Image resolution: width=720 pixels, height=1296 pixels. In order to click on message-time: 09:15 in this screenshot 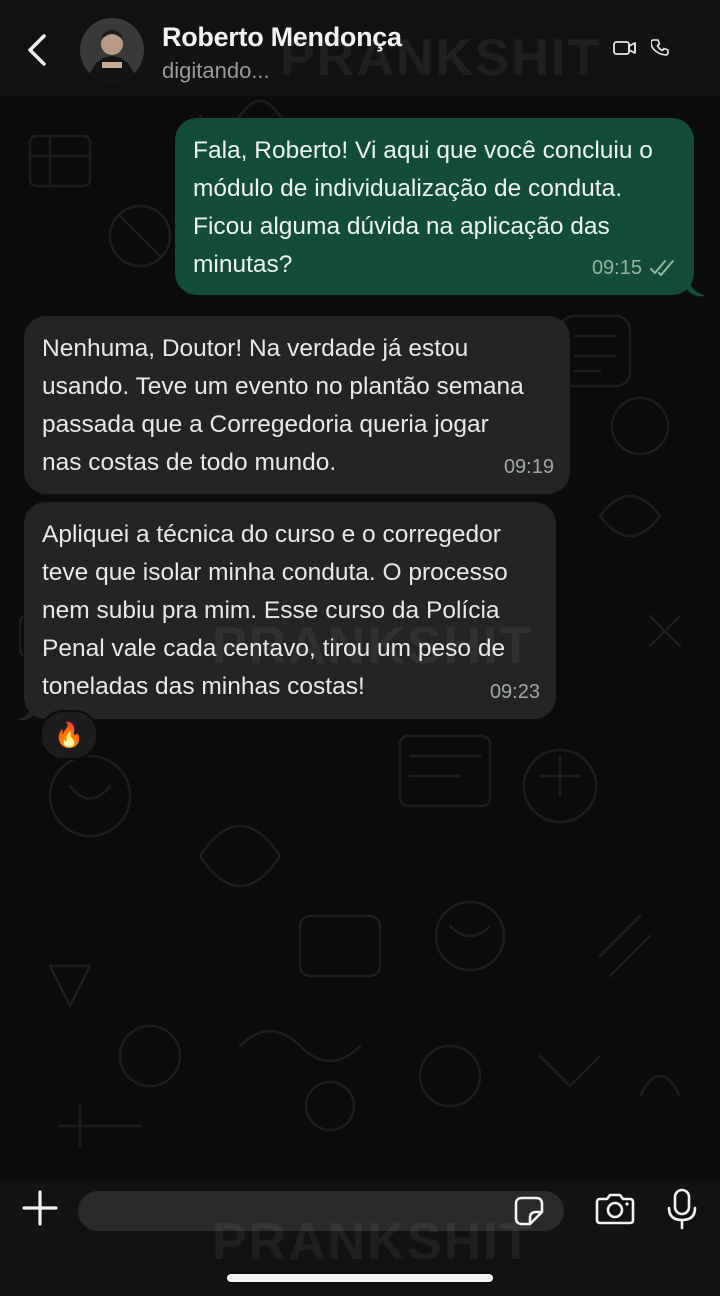, I will do `click(616, 268)`.